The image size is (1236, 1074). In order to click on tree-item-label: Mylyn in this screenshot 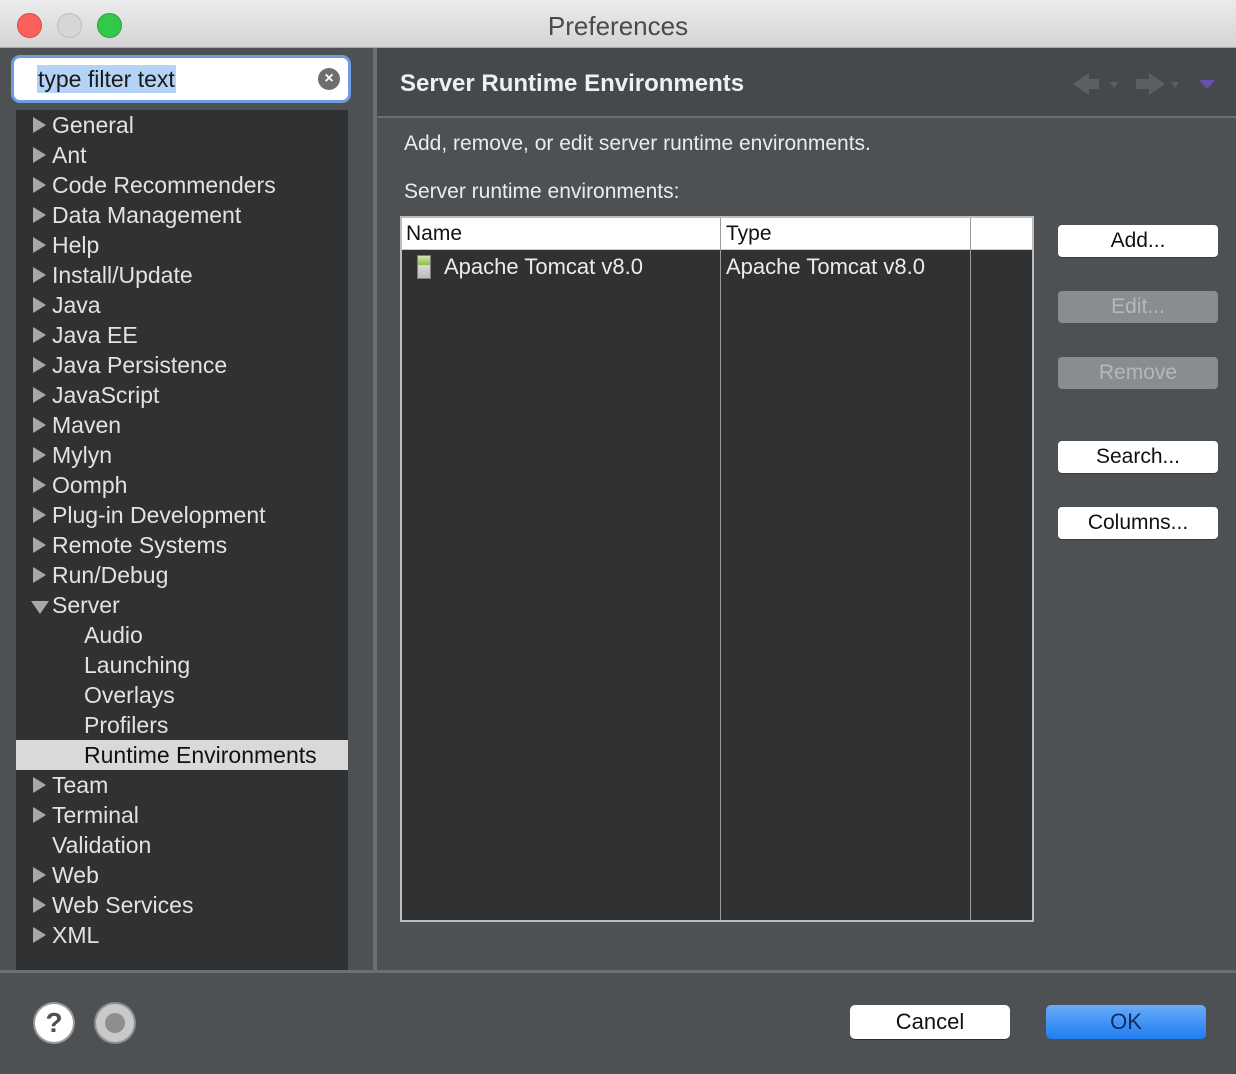, I will do `click(82, 455)`.